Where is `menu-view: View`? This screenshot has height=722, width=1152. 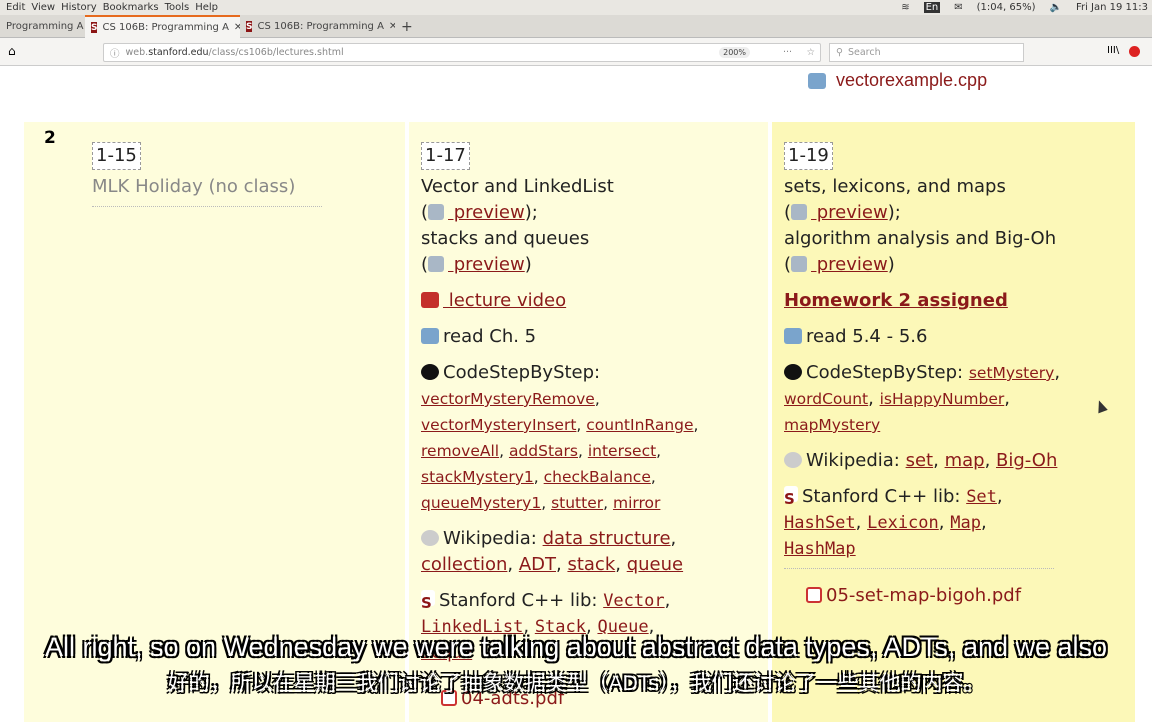
menu-view: View is located at coordinates (43, 7).